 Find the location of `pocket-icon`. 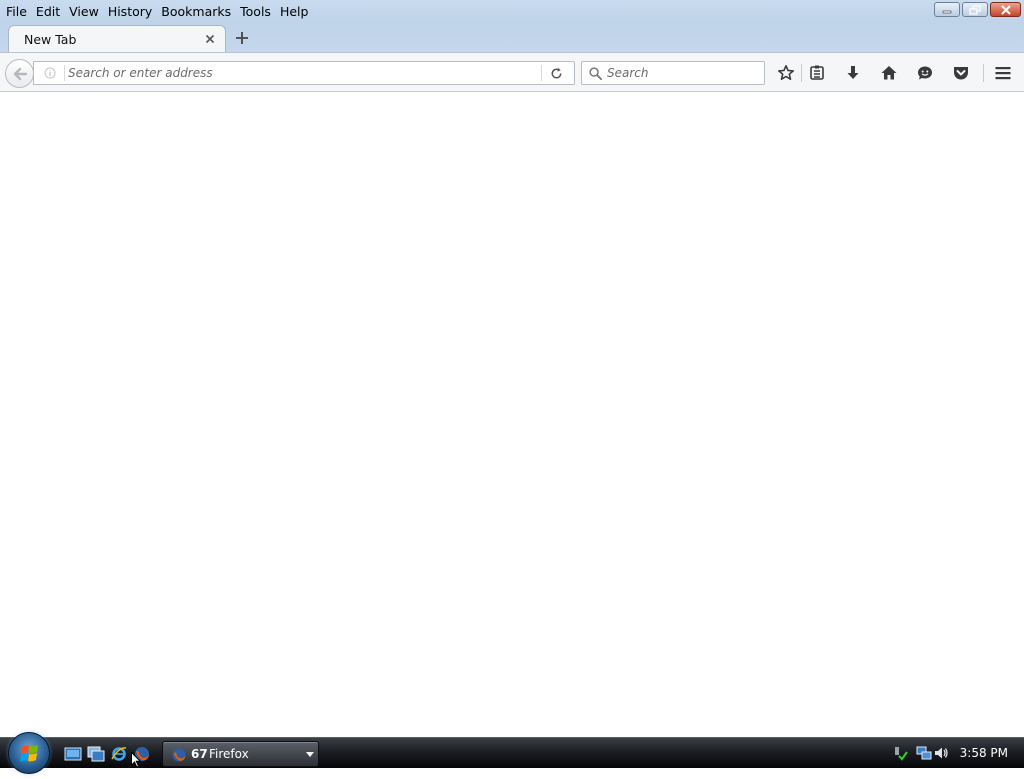

pocket-icon is located at coordinates (961, 73).